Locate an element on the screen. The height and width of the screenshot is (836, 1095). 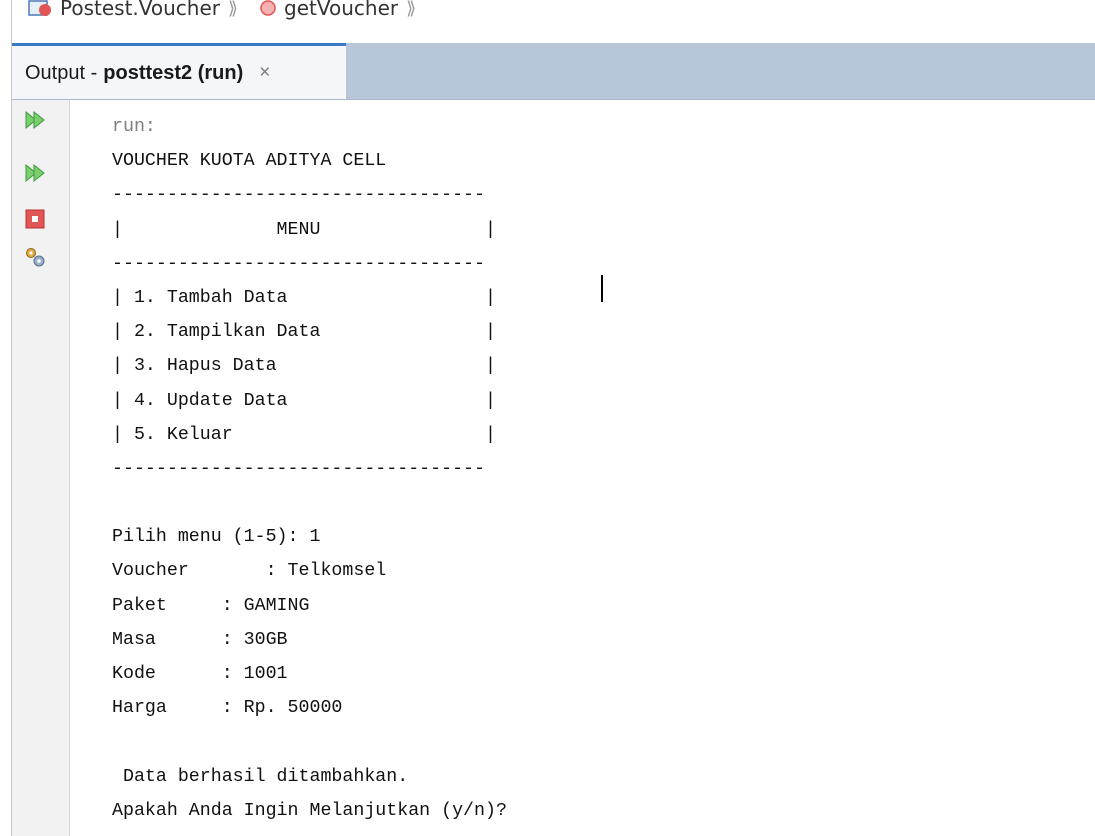
close-icon: × is located at coordinates (264, 73).